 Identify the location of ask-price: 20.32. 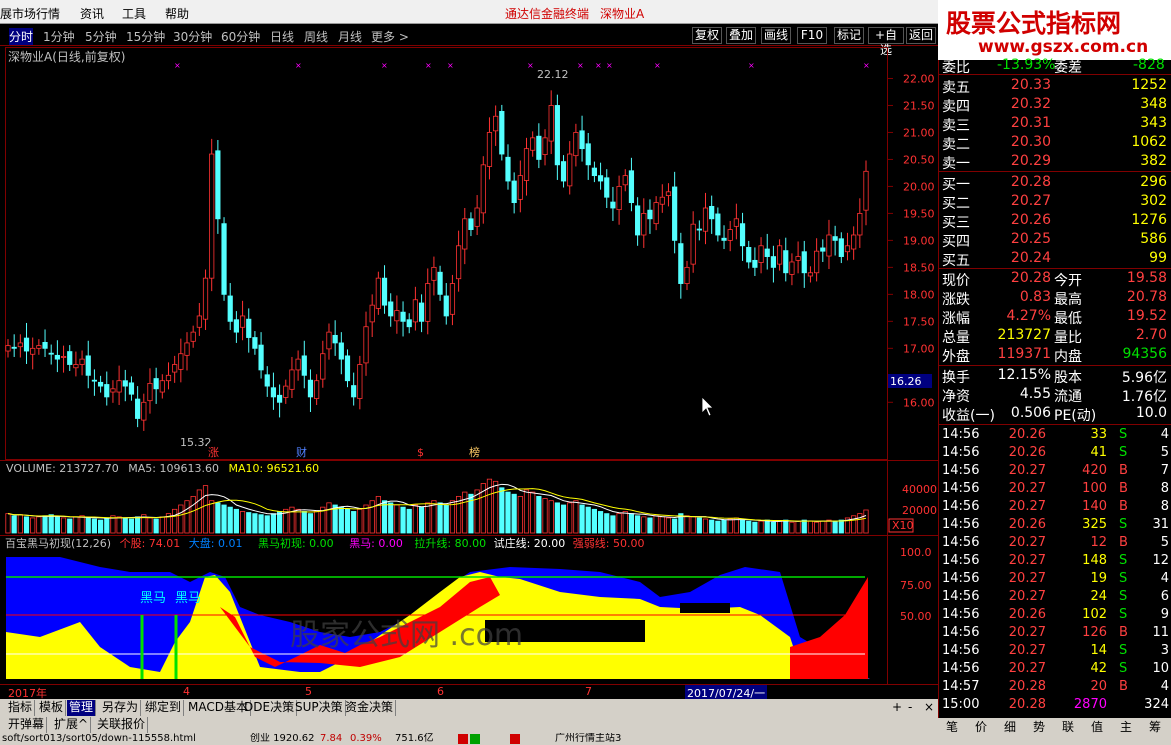
(1030, 104).